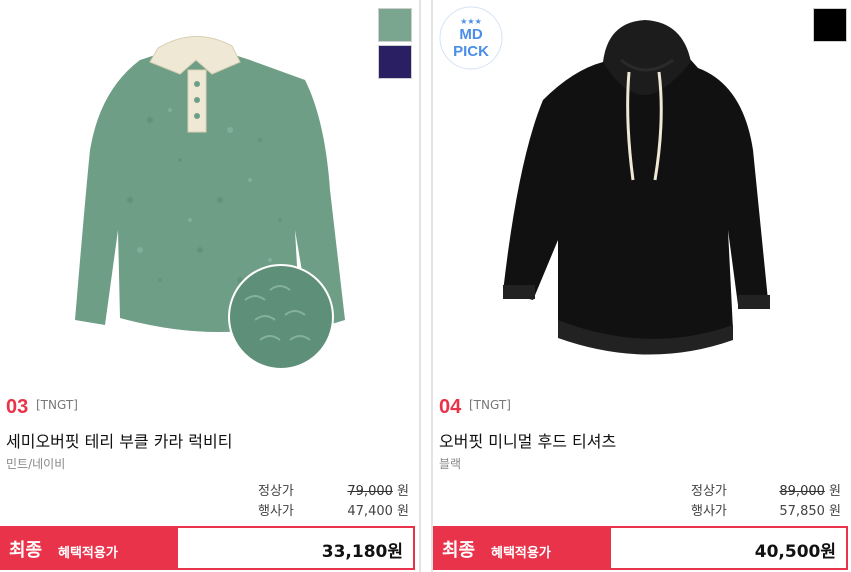 The image size is (851, 572). Describe the element at coordinates (210, 489) in the screenshot. I see `regular-price-row: 정상가 79,000 원` at that location.